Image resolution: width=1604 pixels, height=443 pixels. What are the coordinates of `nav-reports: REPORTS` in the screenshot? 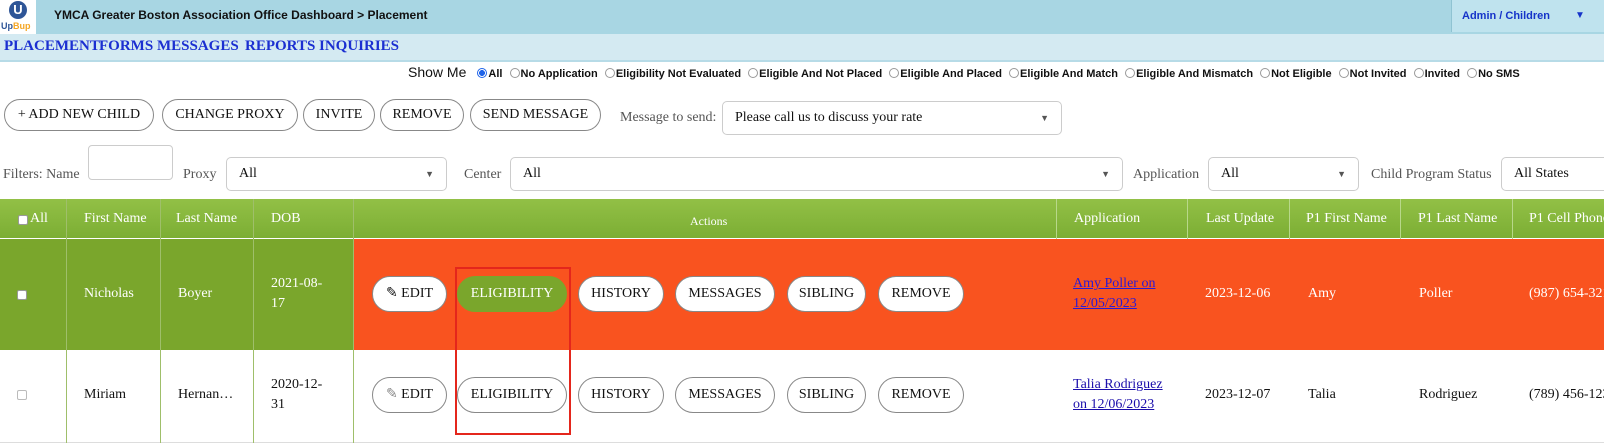 It's located at (280, 46).